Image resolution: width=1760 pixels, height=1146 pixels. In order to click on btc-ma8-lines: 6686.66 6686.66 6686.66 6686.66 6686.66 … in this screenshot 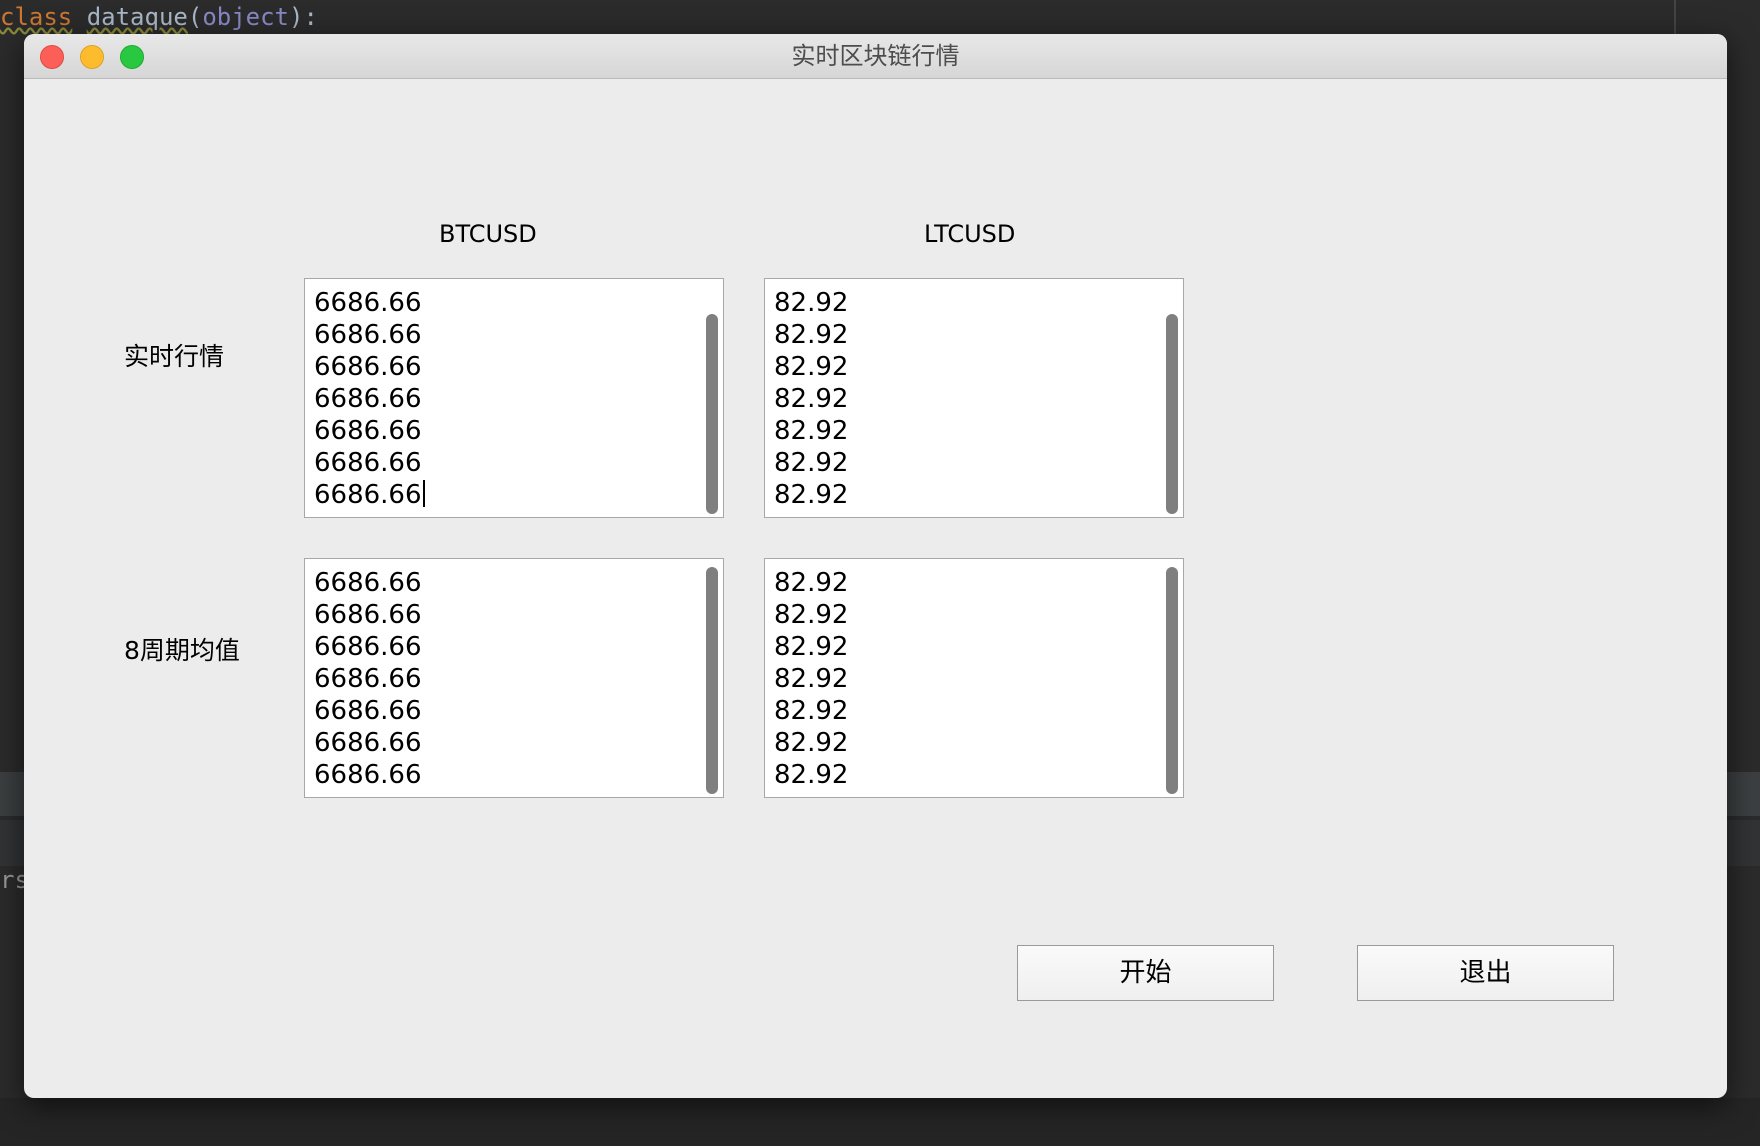, I will do `click(368, 679)`.